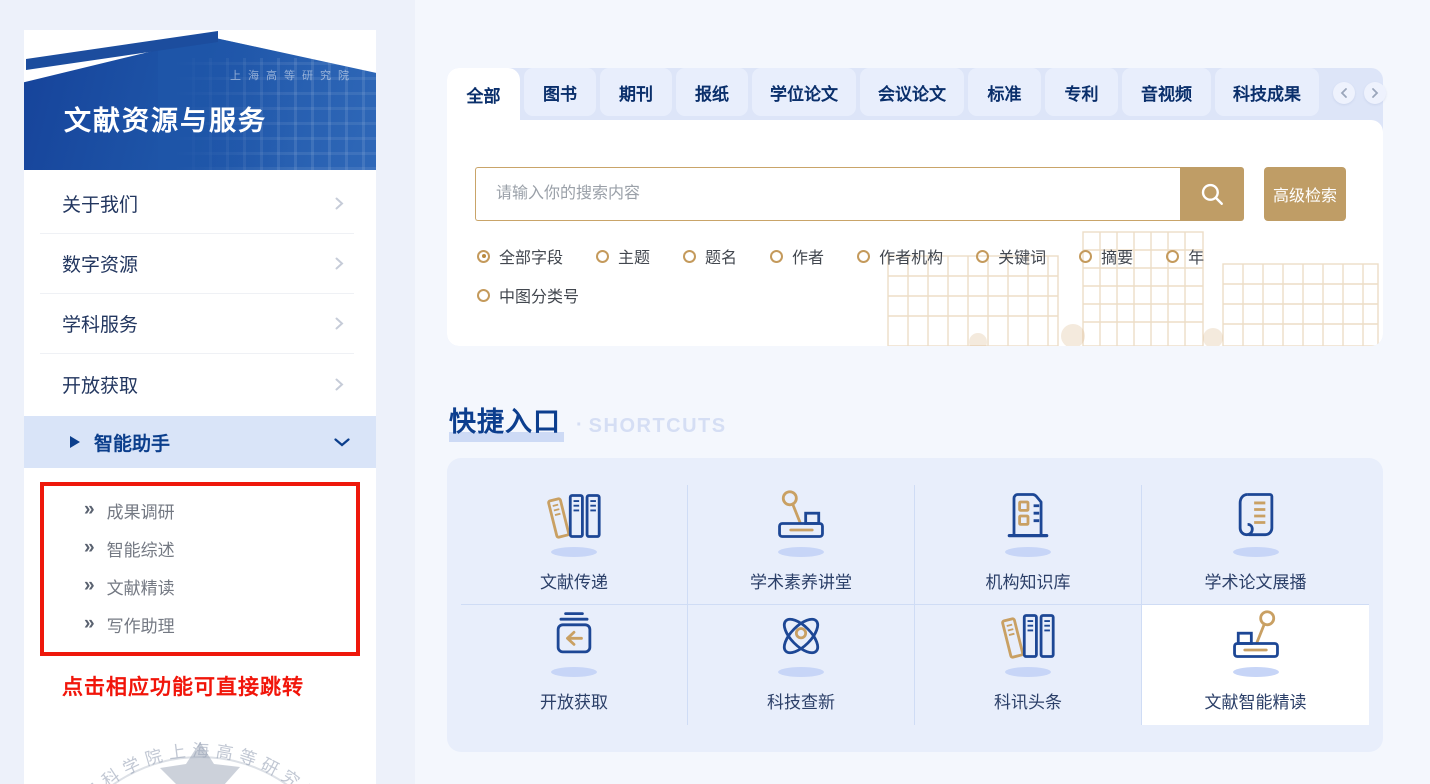 This screenshot has width=1430, height=784. I want to click on menu-item-label: 学科服务, so click(100, 325).